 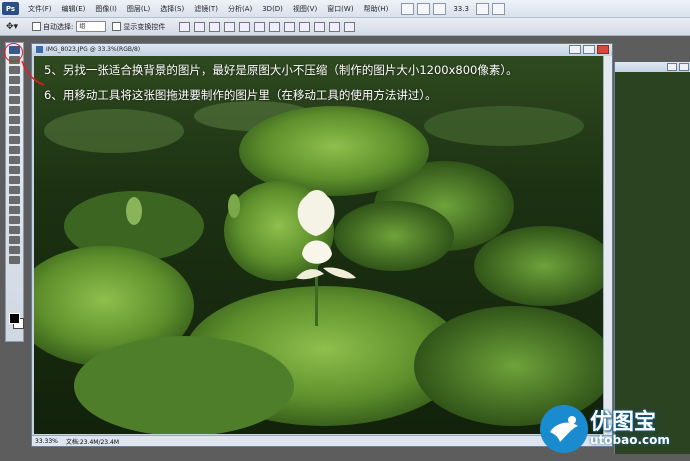 I want to click on screen-mode-icon, so click(x=498, y=8).